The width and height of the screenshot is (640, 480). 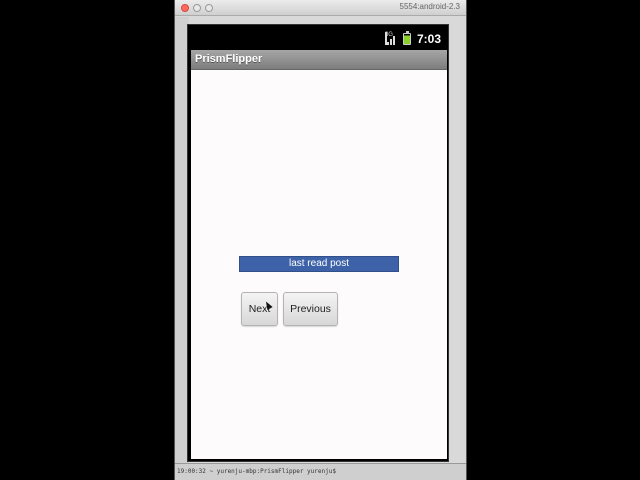 I want to click on last-read-post-banner: last read post, so click(x=319, y=264).